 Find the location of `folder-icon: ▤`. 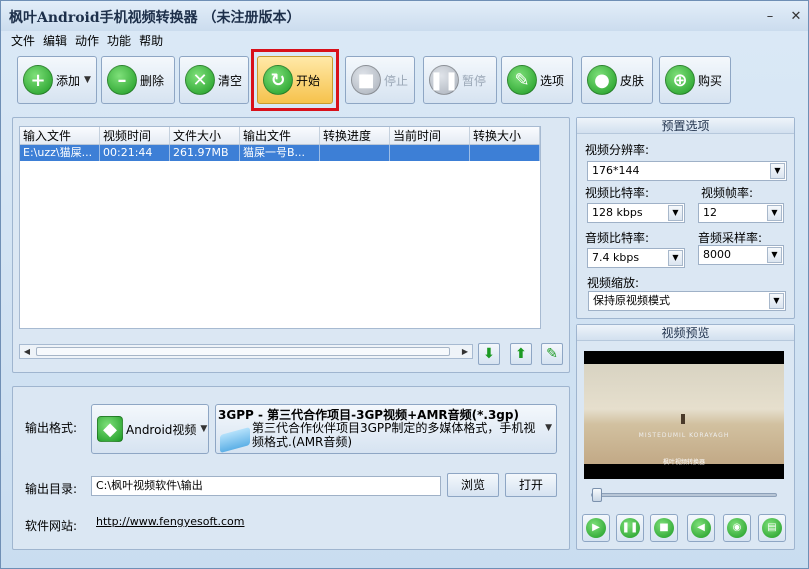

folder-icon: ▤ is located at coordinates (772, 528).